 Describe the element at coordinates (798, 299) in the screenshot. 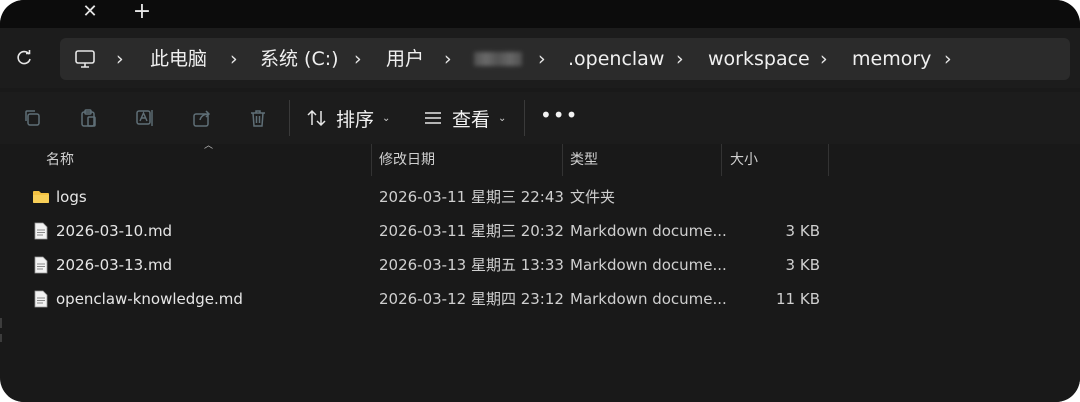

I see `file-size: 11 KB` at that location.